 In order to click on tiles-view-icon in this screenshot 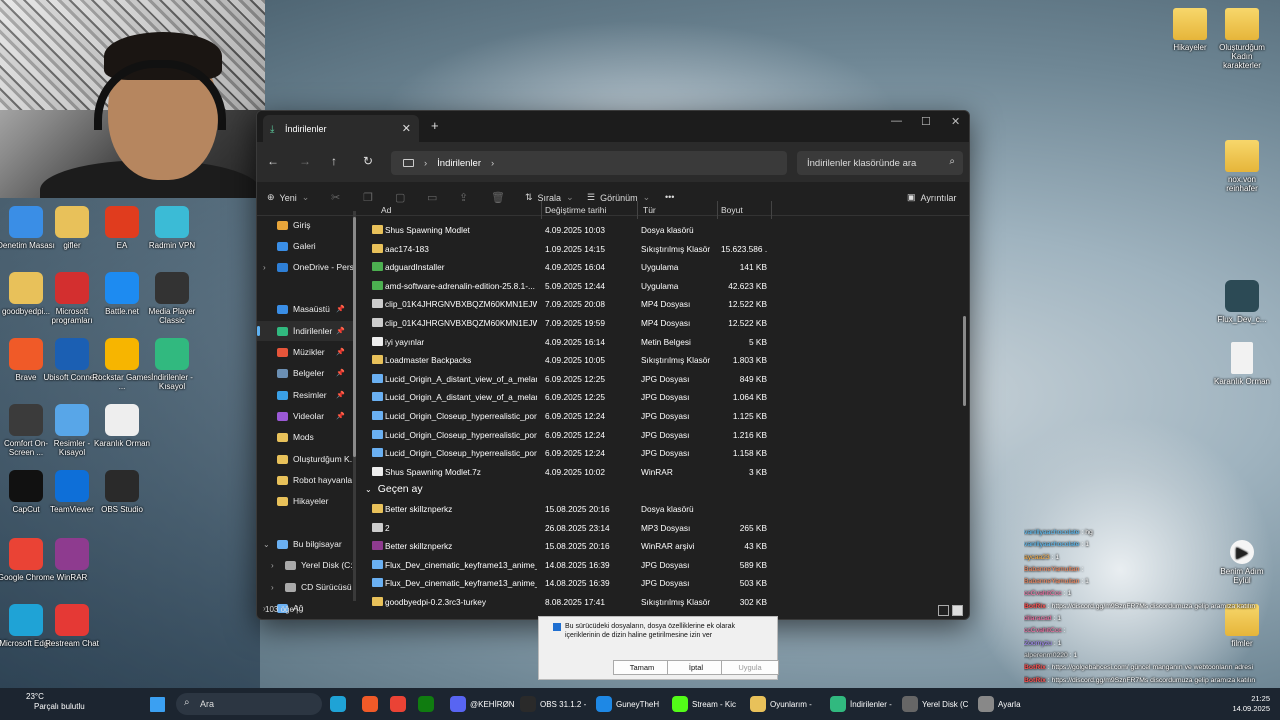, I will do `click(957, 610)`.